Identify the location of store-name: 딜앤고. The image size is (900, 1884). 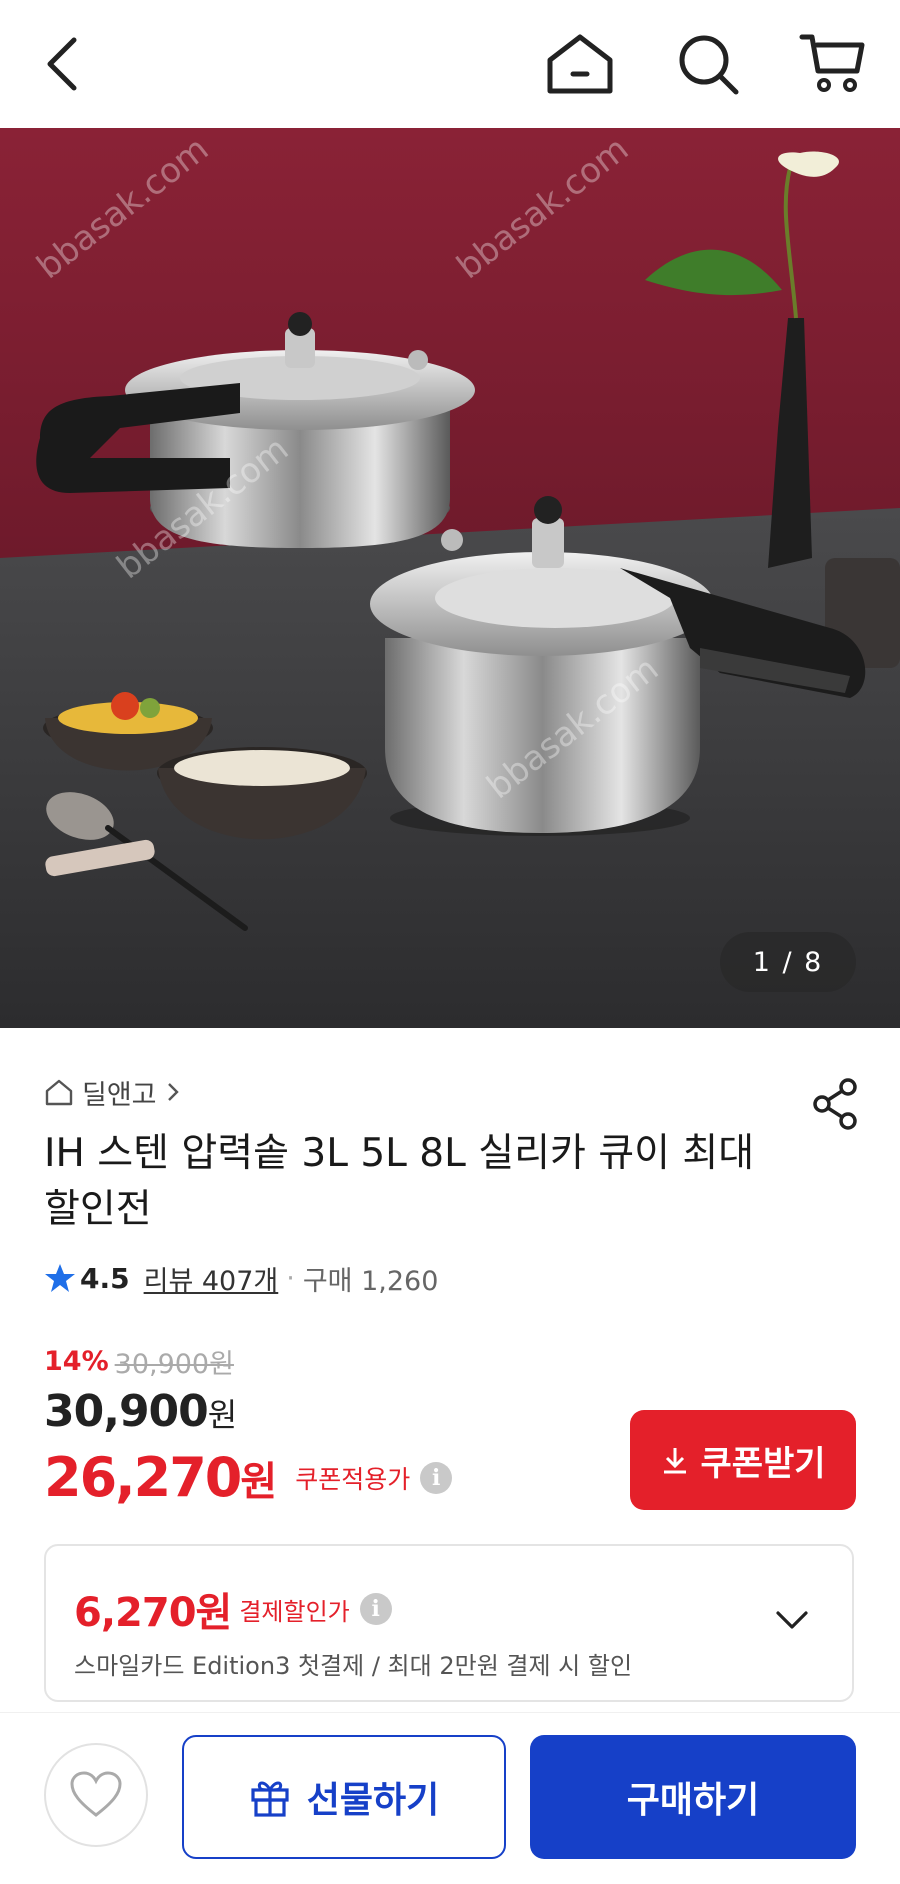
(119, 1095).